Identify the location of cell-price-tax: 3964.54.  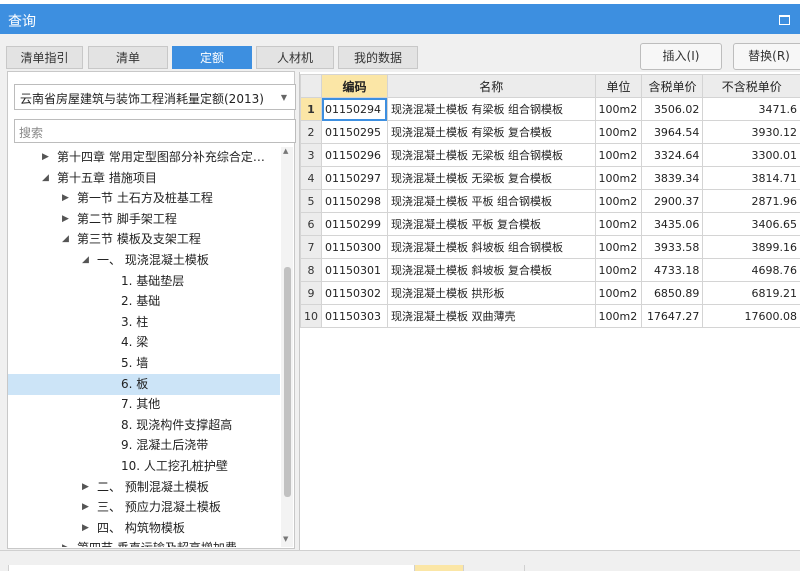
(672, 132).